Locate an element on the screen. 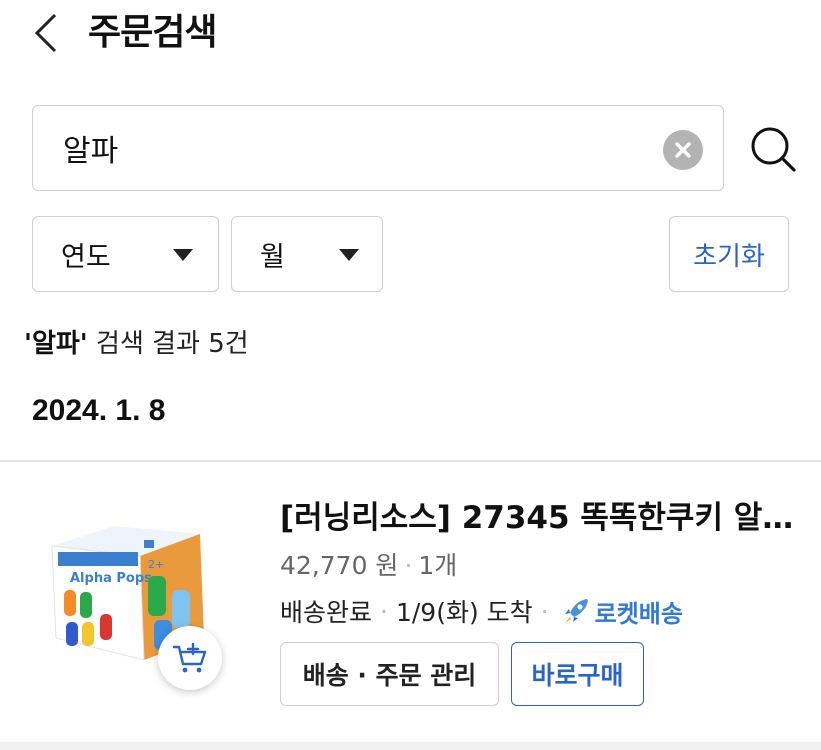 This screenshot has height=750, width=821. product-price: 42,770 원 is located at coordinates (339, 565).